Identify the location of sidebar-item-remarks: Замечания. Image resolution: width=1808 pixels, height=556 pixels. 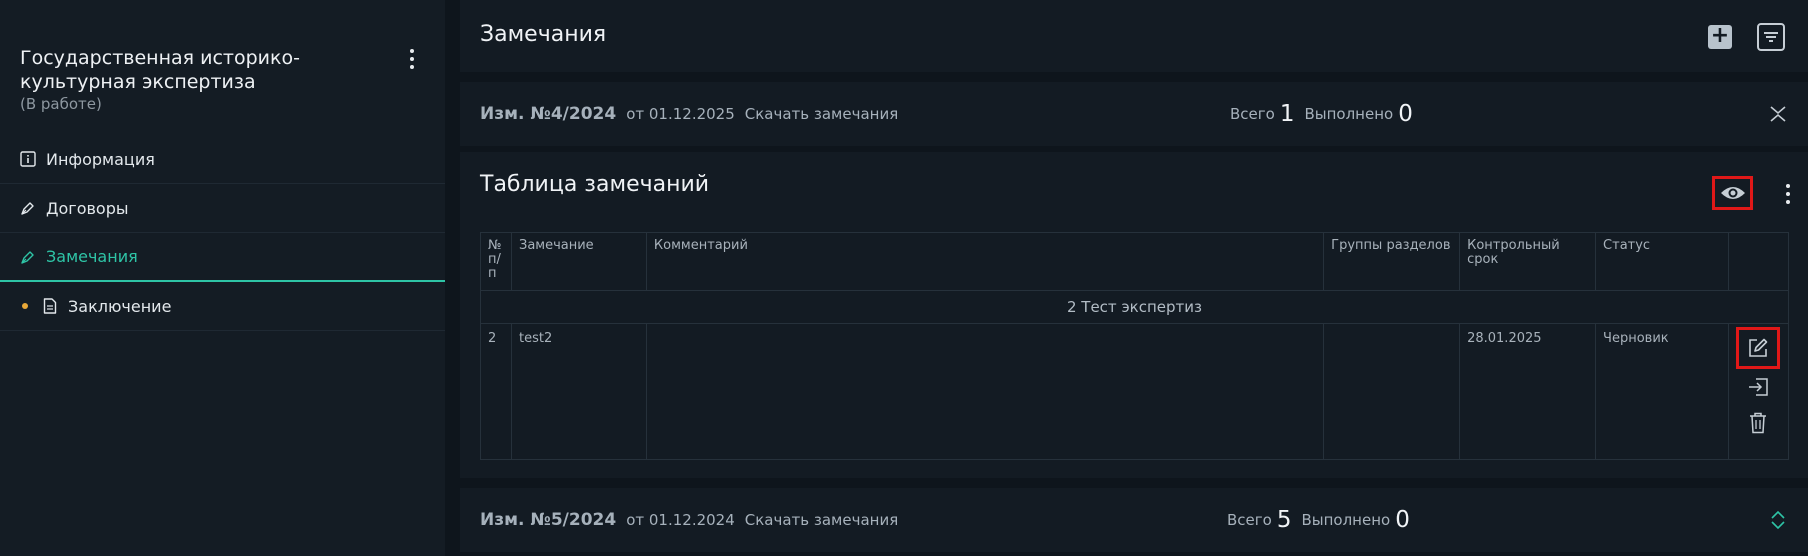
(222, 257).